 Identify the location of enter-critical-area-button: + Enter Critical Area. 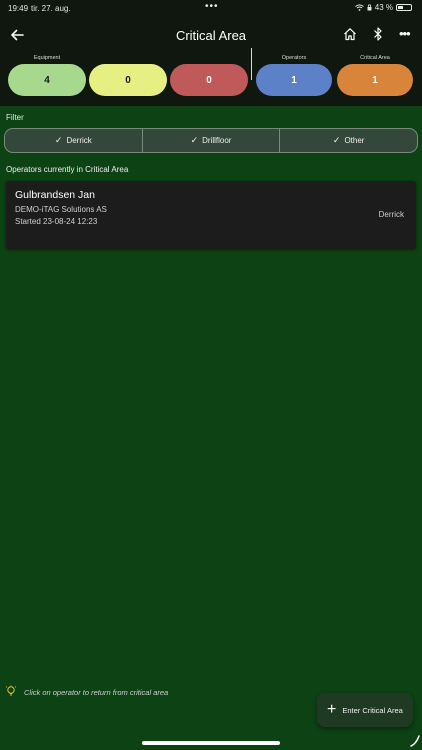
(365, 710).